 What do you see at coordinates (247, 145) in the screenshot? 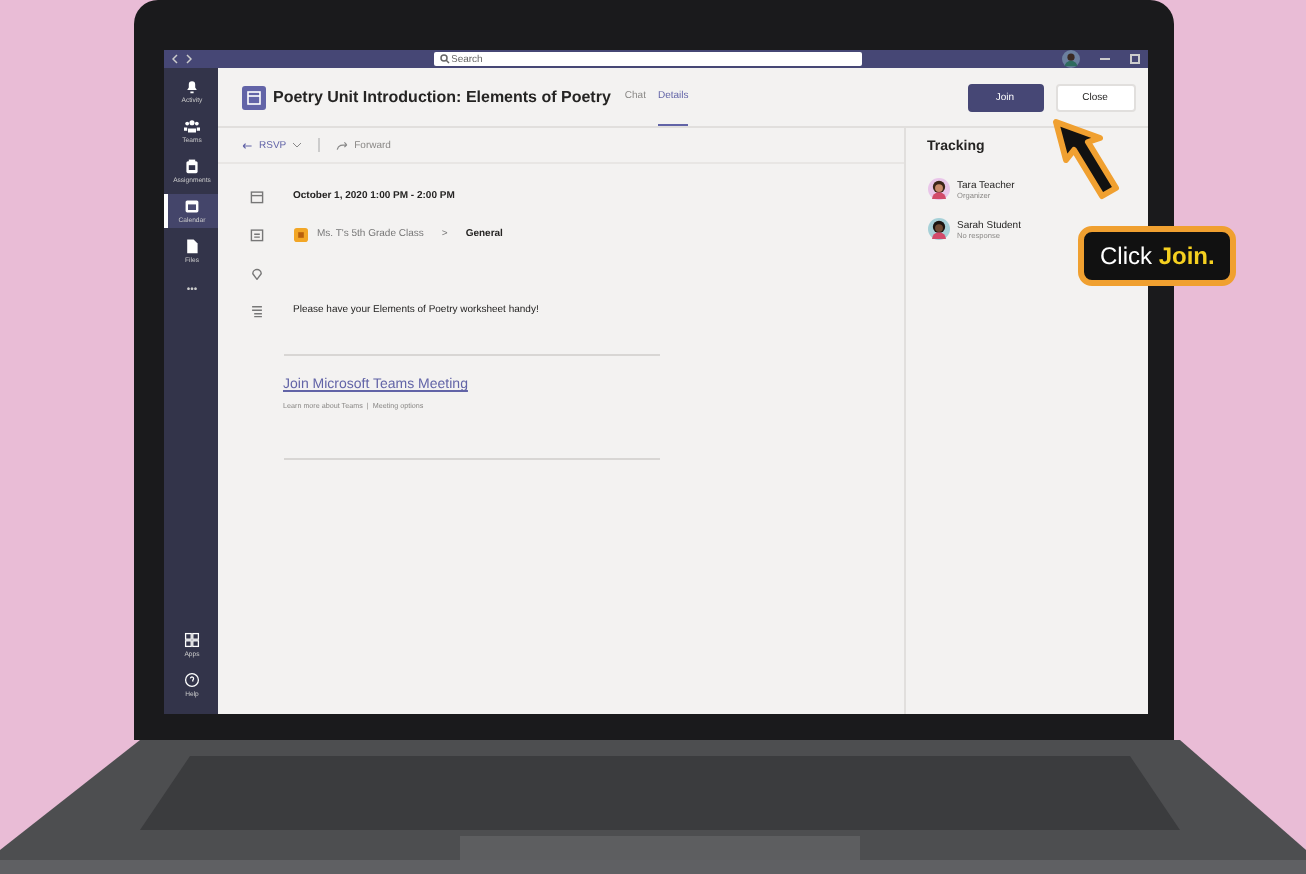
I see `reply-icon` at bounding box center [247, 145].